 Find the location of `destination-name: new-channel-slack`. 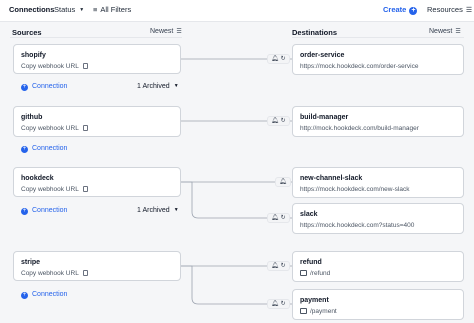

destination-name: new-channel-slack is located at coordinates (331, 178).